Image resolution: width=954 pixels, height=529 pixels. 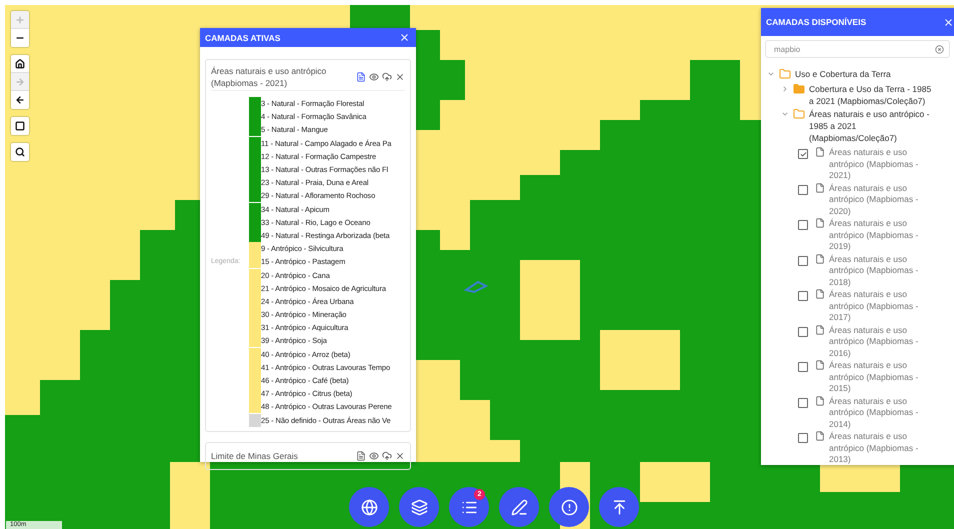 I want to click on layer-label: Áreas naturais e uso antrópico (Mapbiomas - 2016), so click(x=879, y=341).